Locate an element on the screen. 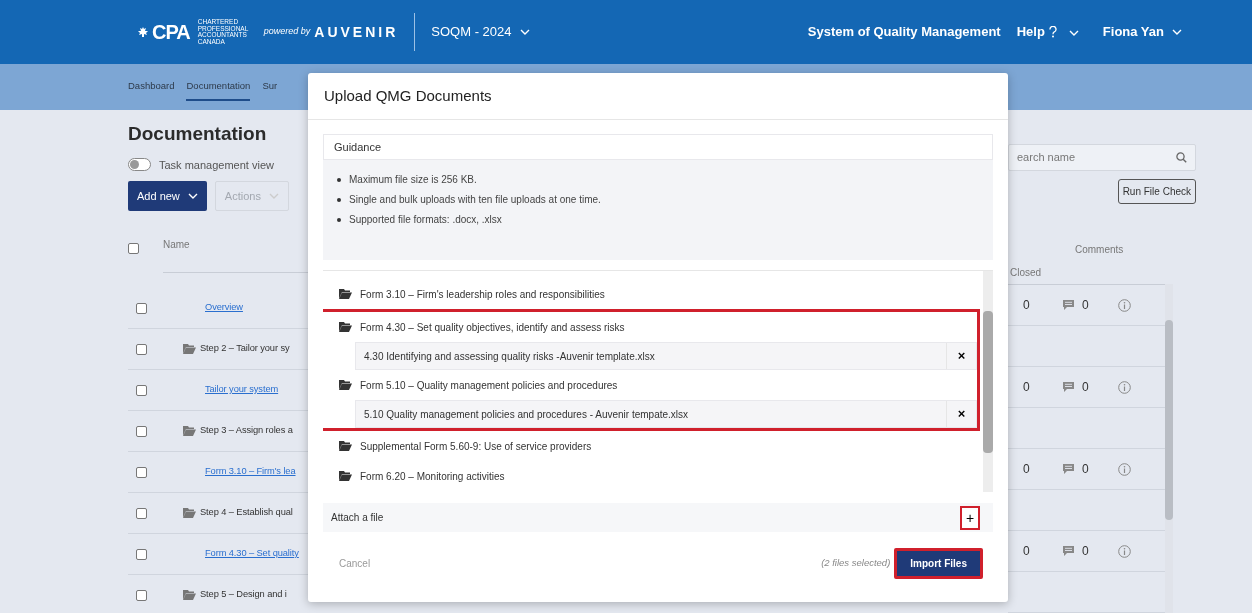 The height and width of the screenshot is (613, 1252). folder-label: Step 2 – Tailor your sy is located at coordinates (245, 349).